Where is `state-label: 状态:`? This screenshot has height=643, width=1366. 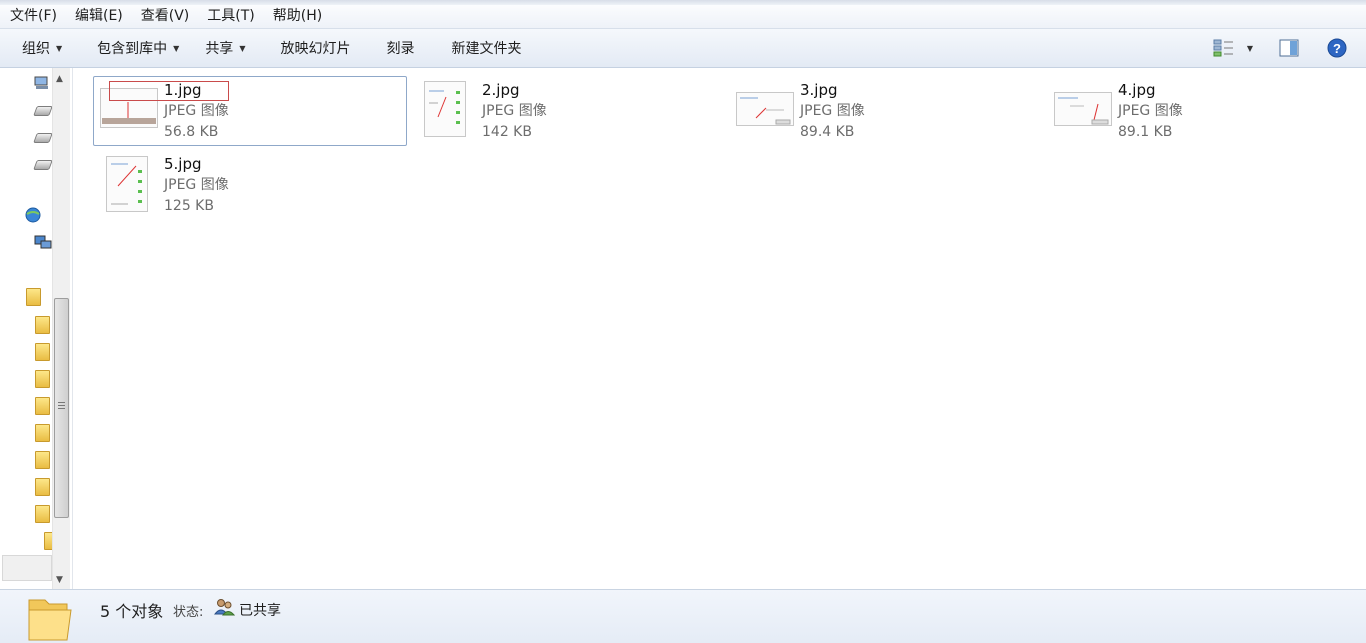 state-label: 状态: is located at coordinates (188, 612).